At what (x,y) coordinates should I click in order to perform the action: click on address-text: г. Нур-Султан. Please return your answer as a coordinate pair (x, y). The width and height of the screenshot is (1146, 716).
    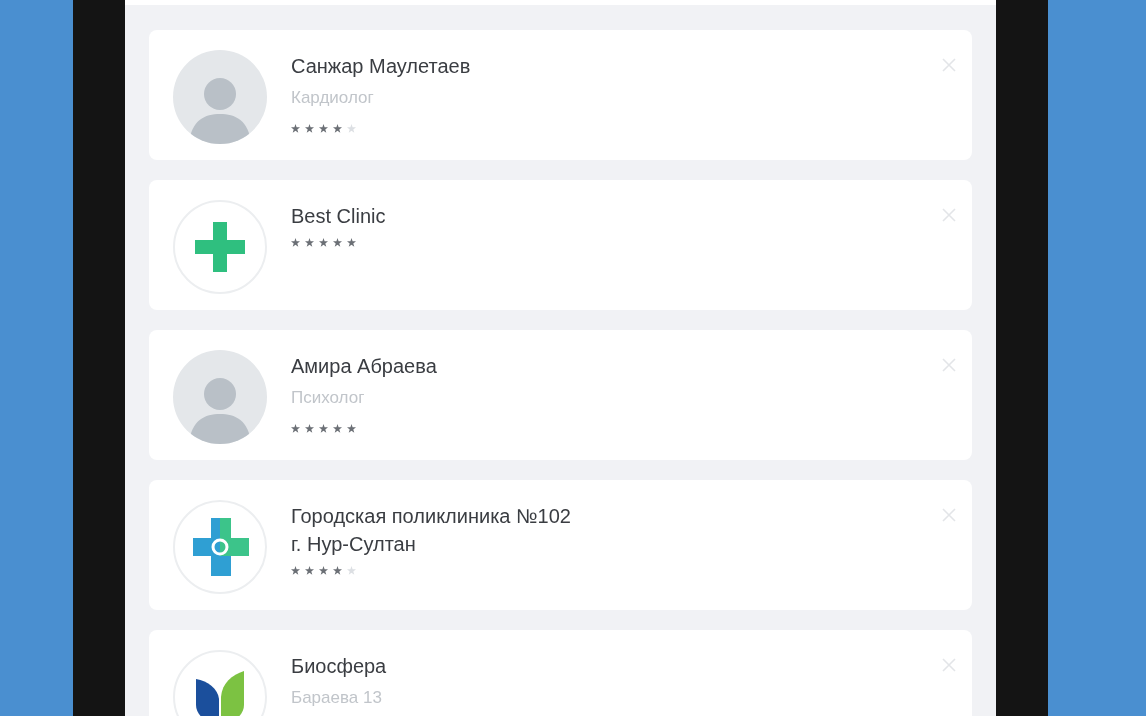
    Looking at the image, I should click on (354, 544).